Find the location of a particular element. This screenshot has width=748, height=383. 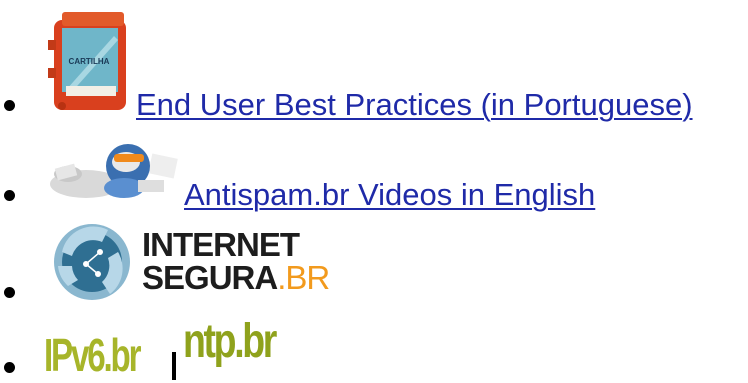

internet-segura-title-top: INTERNET is located at coordinates (221, 244).